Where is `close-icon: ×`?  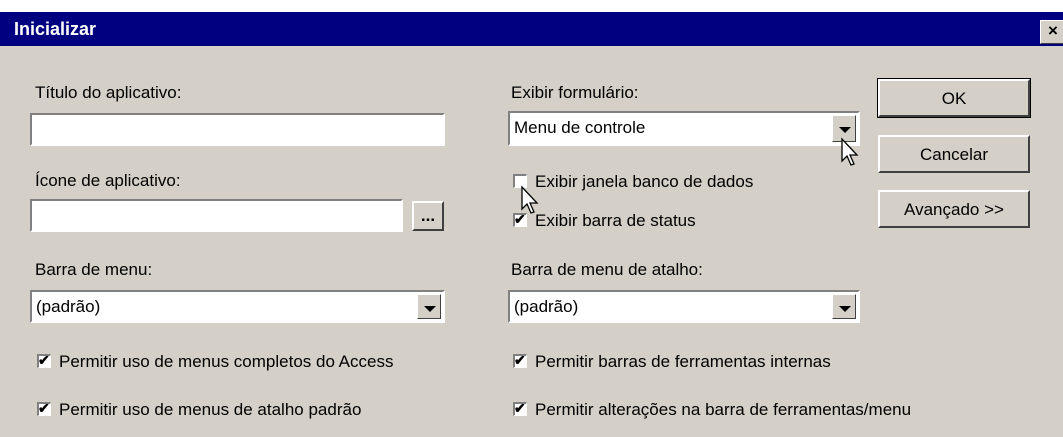
close-icon: × is located at coordinates (1053, 30).